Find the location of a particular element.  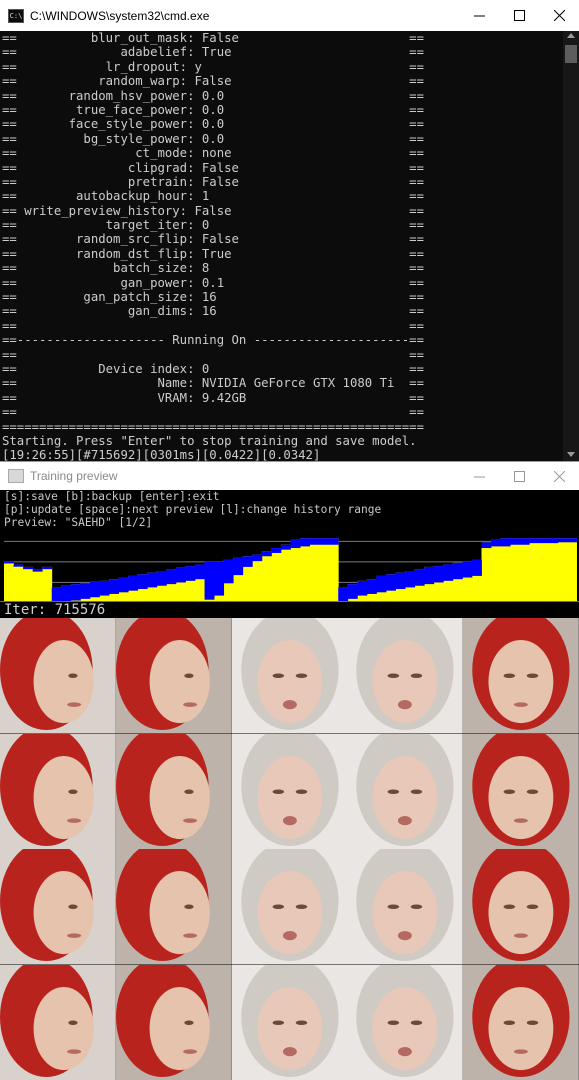

help-line-3: Preview: "SAEHD" [1/2] is located at coordinates (78, 522).